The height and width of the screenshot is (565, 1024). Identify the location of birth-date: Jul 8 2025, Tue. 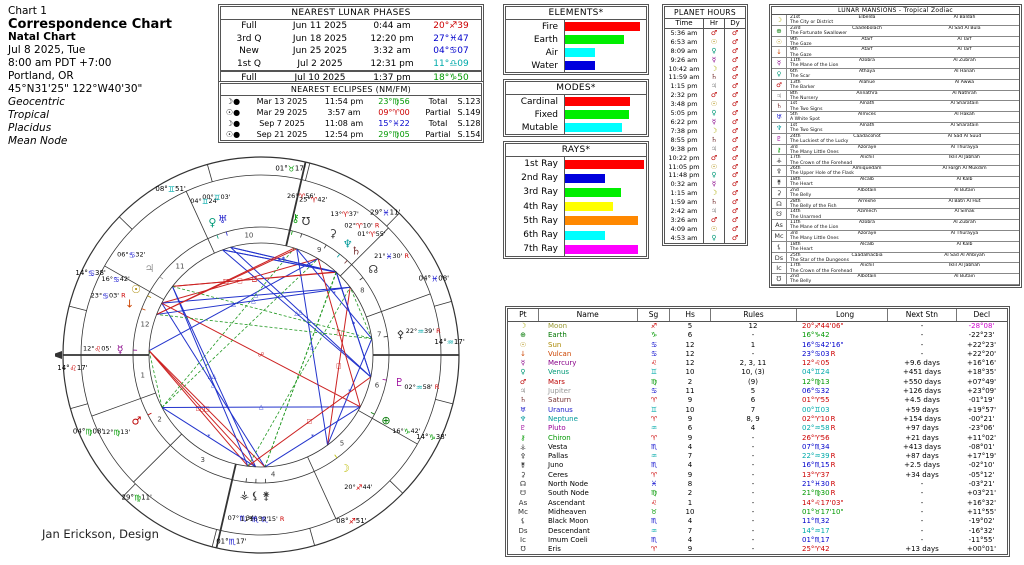
(90, 50).